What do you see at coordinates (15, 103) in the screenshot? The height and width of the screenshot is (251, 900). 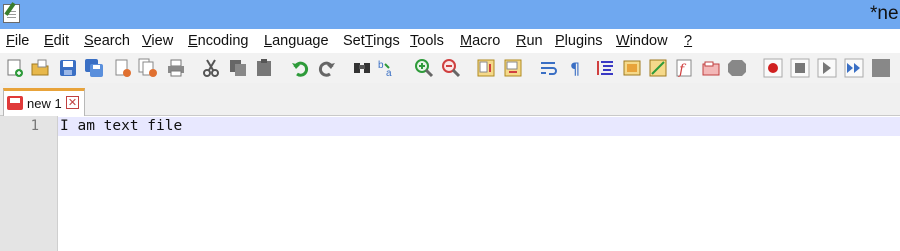 I see `unsaved-file-icon` at bounding box center [15, 103].